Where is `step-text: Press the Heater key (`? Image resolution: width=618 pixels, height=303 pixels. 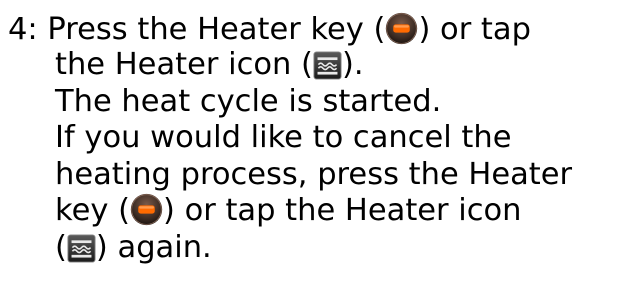
step-text: Press the Heater key ( is located at coordinates (216, 29).